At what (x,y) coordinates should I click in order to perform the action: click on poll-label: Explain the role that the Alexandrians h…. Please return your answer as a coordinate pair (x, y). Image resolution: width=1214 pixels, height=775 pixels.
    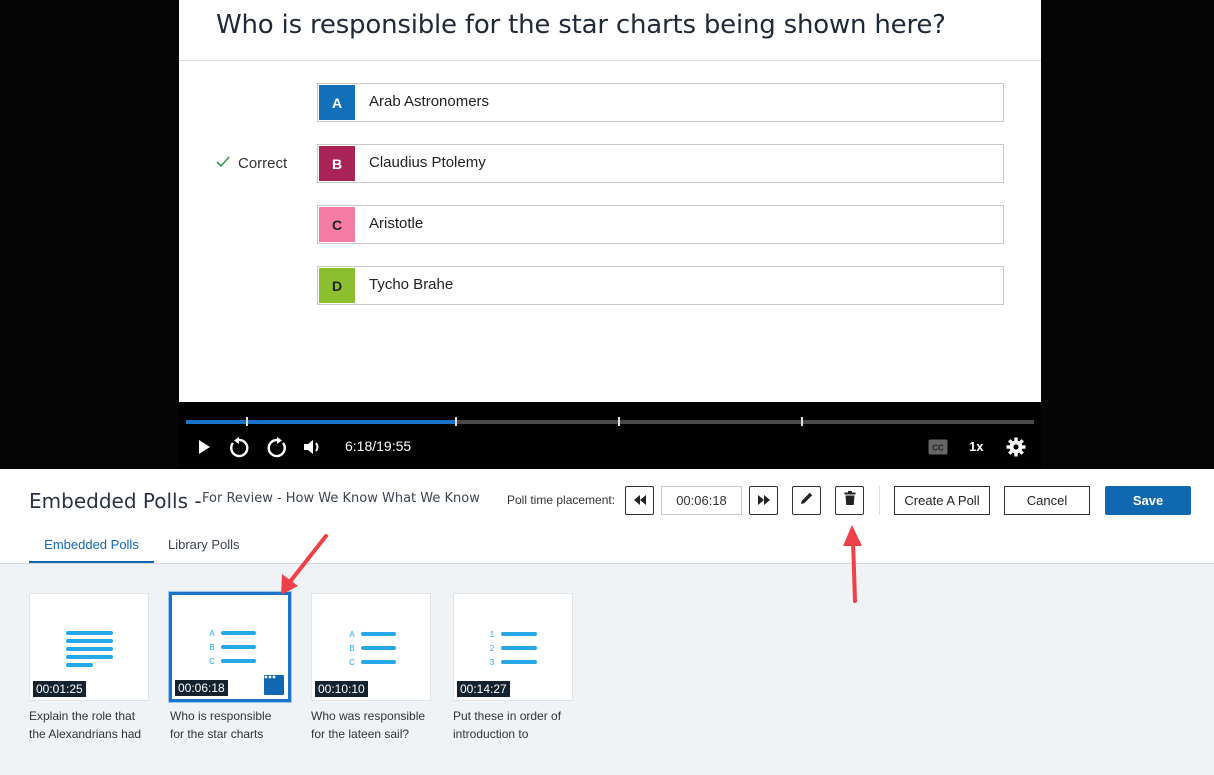
    Looking at the image, I should click on (94, 725).